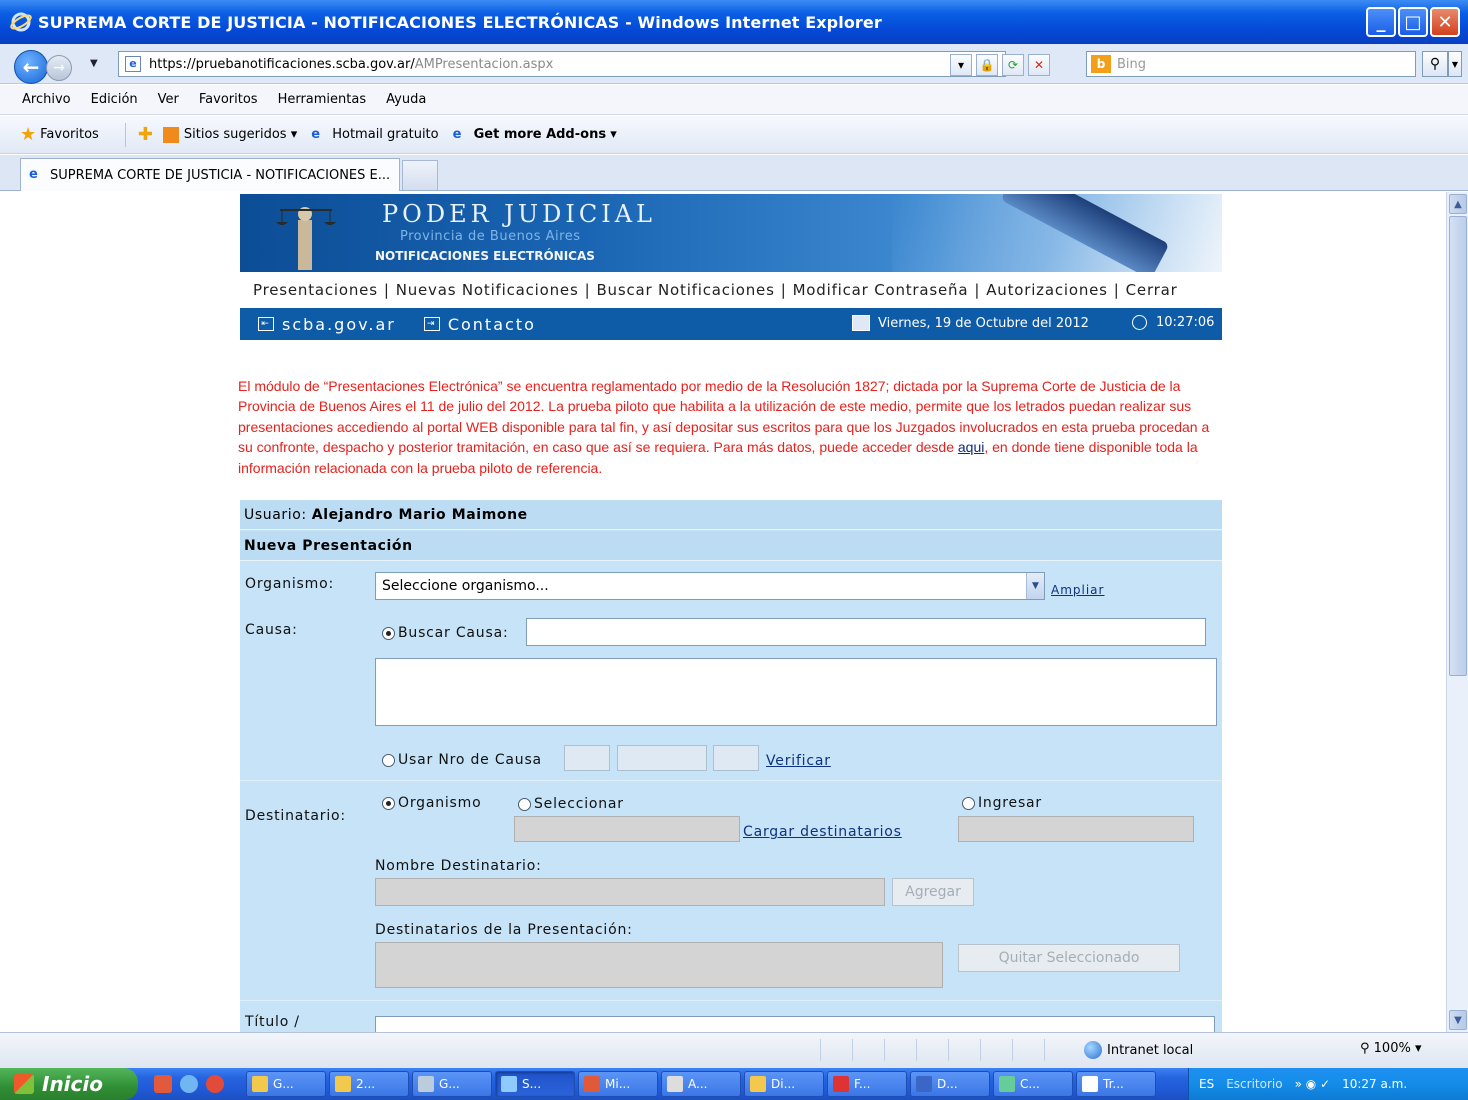 Image resolution: width=1468 pixels, height=1100 pixels. I want to click on lock-icon: 🔒, so click(987, 65).